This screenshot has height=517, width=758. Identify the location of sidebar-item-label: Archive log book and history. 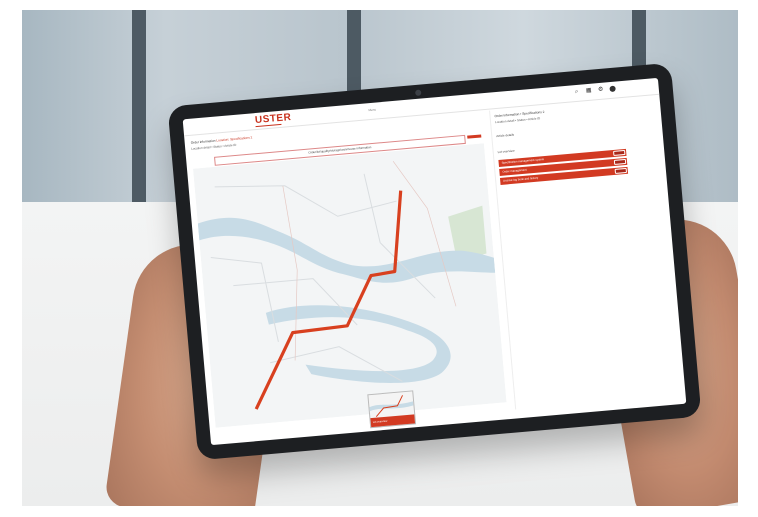
(521, 179).